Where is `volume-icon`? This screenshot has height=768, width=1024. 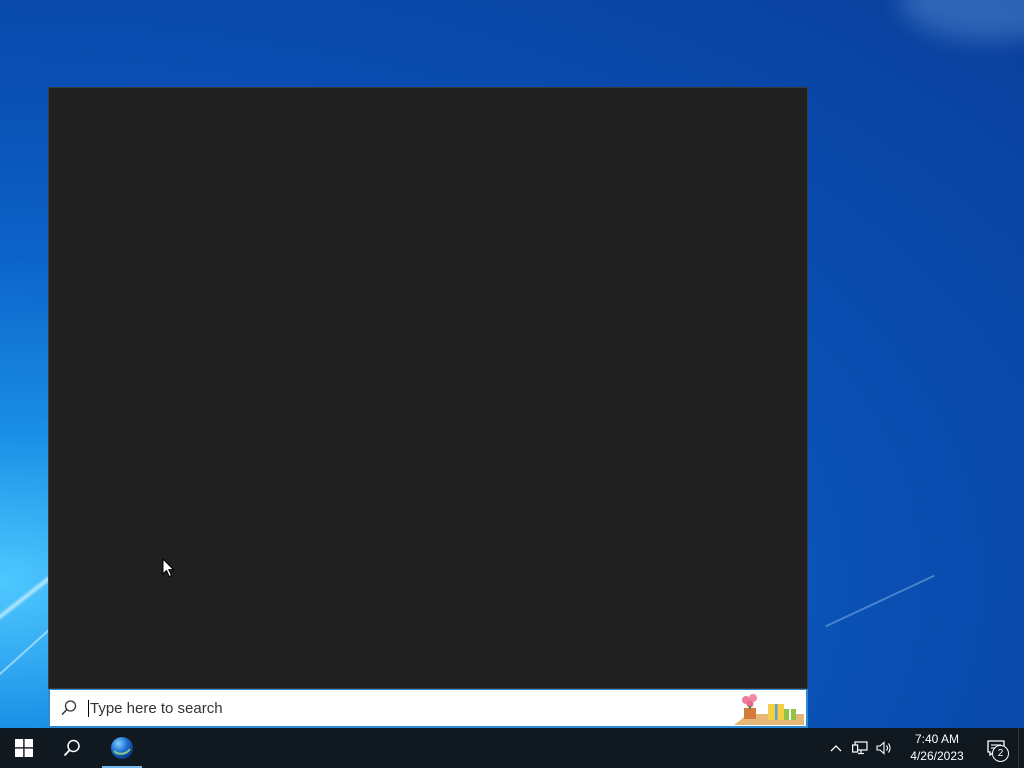
volume-icon is located at coordinates (883, 748).